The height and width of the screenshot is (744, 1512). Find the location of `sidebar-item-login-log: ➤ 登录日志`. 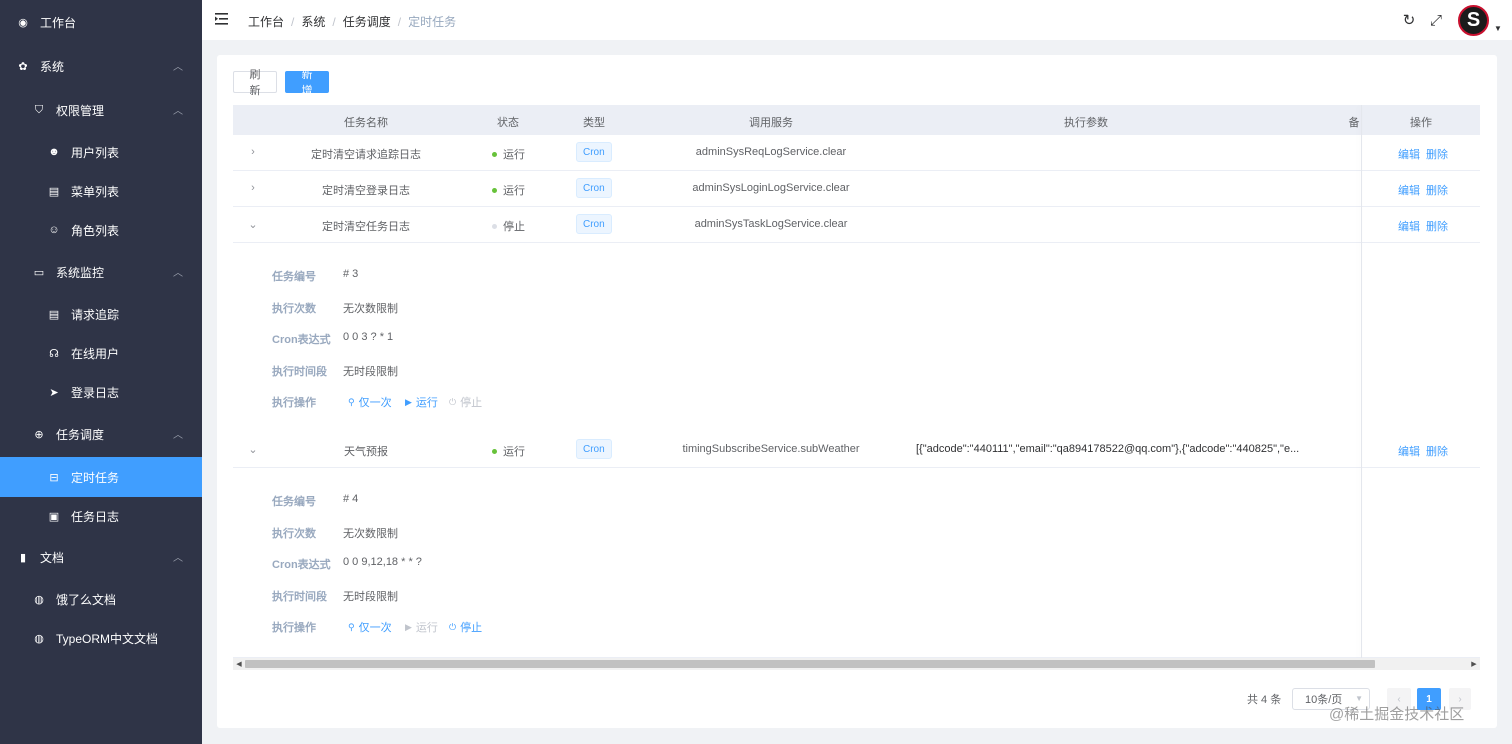

sidebar-item-login-log: ➤ 登录日志 is located at coordinates (101, 392).